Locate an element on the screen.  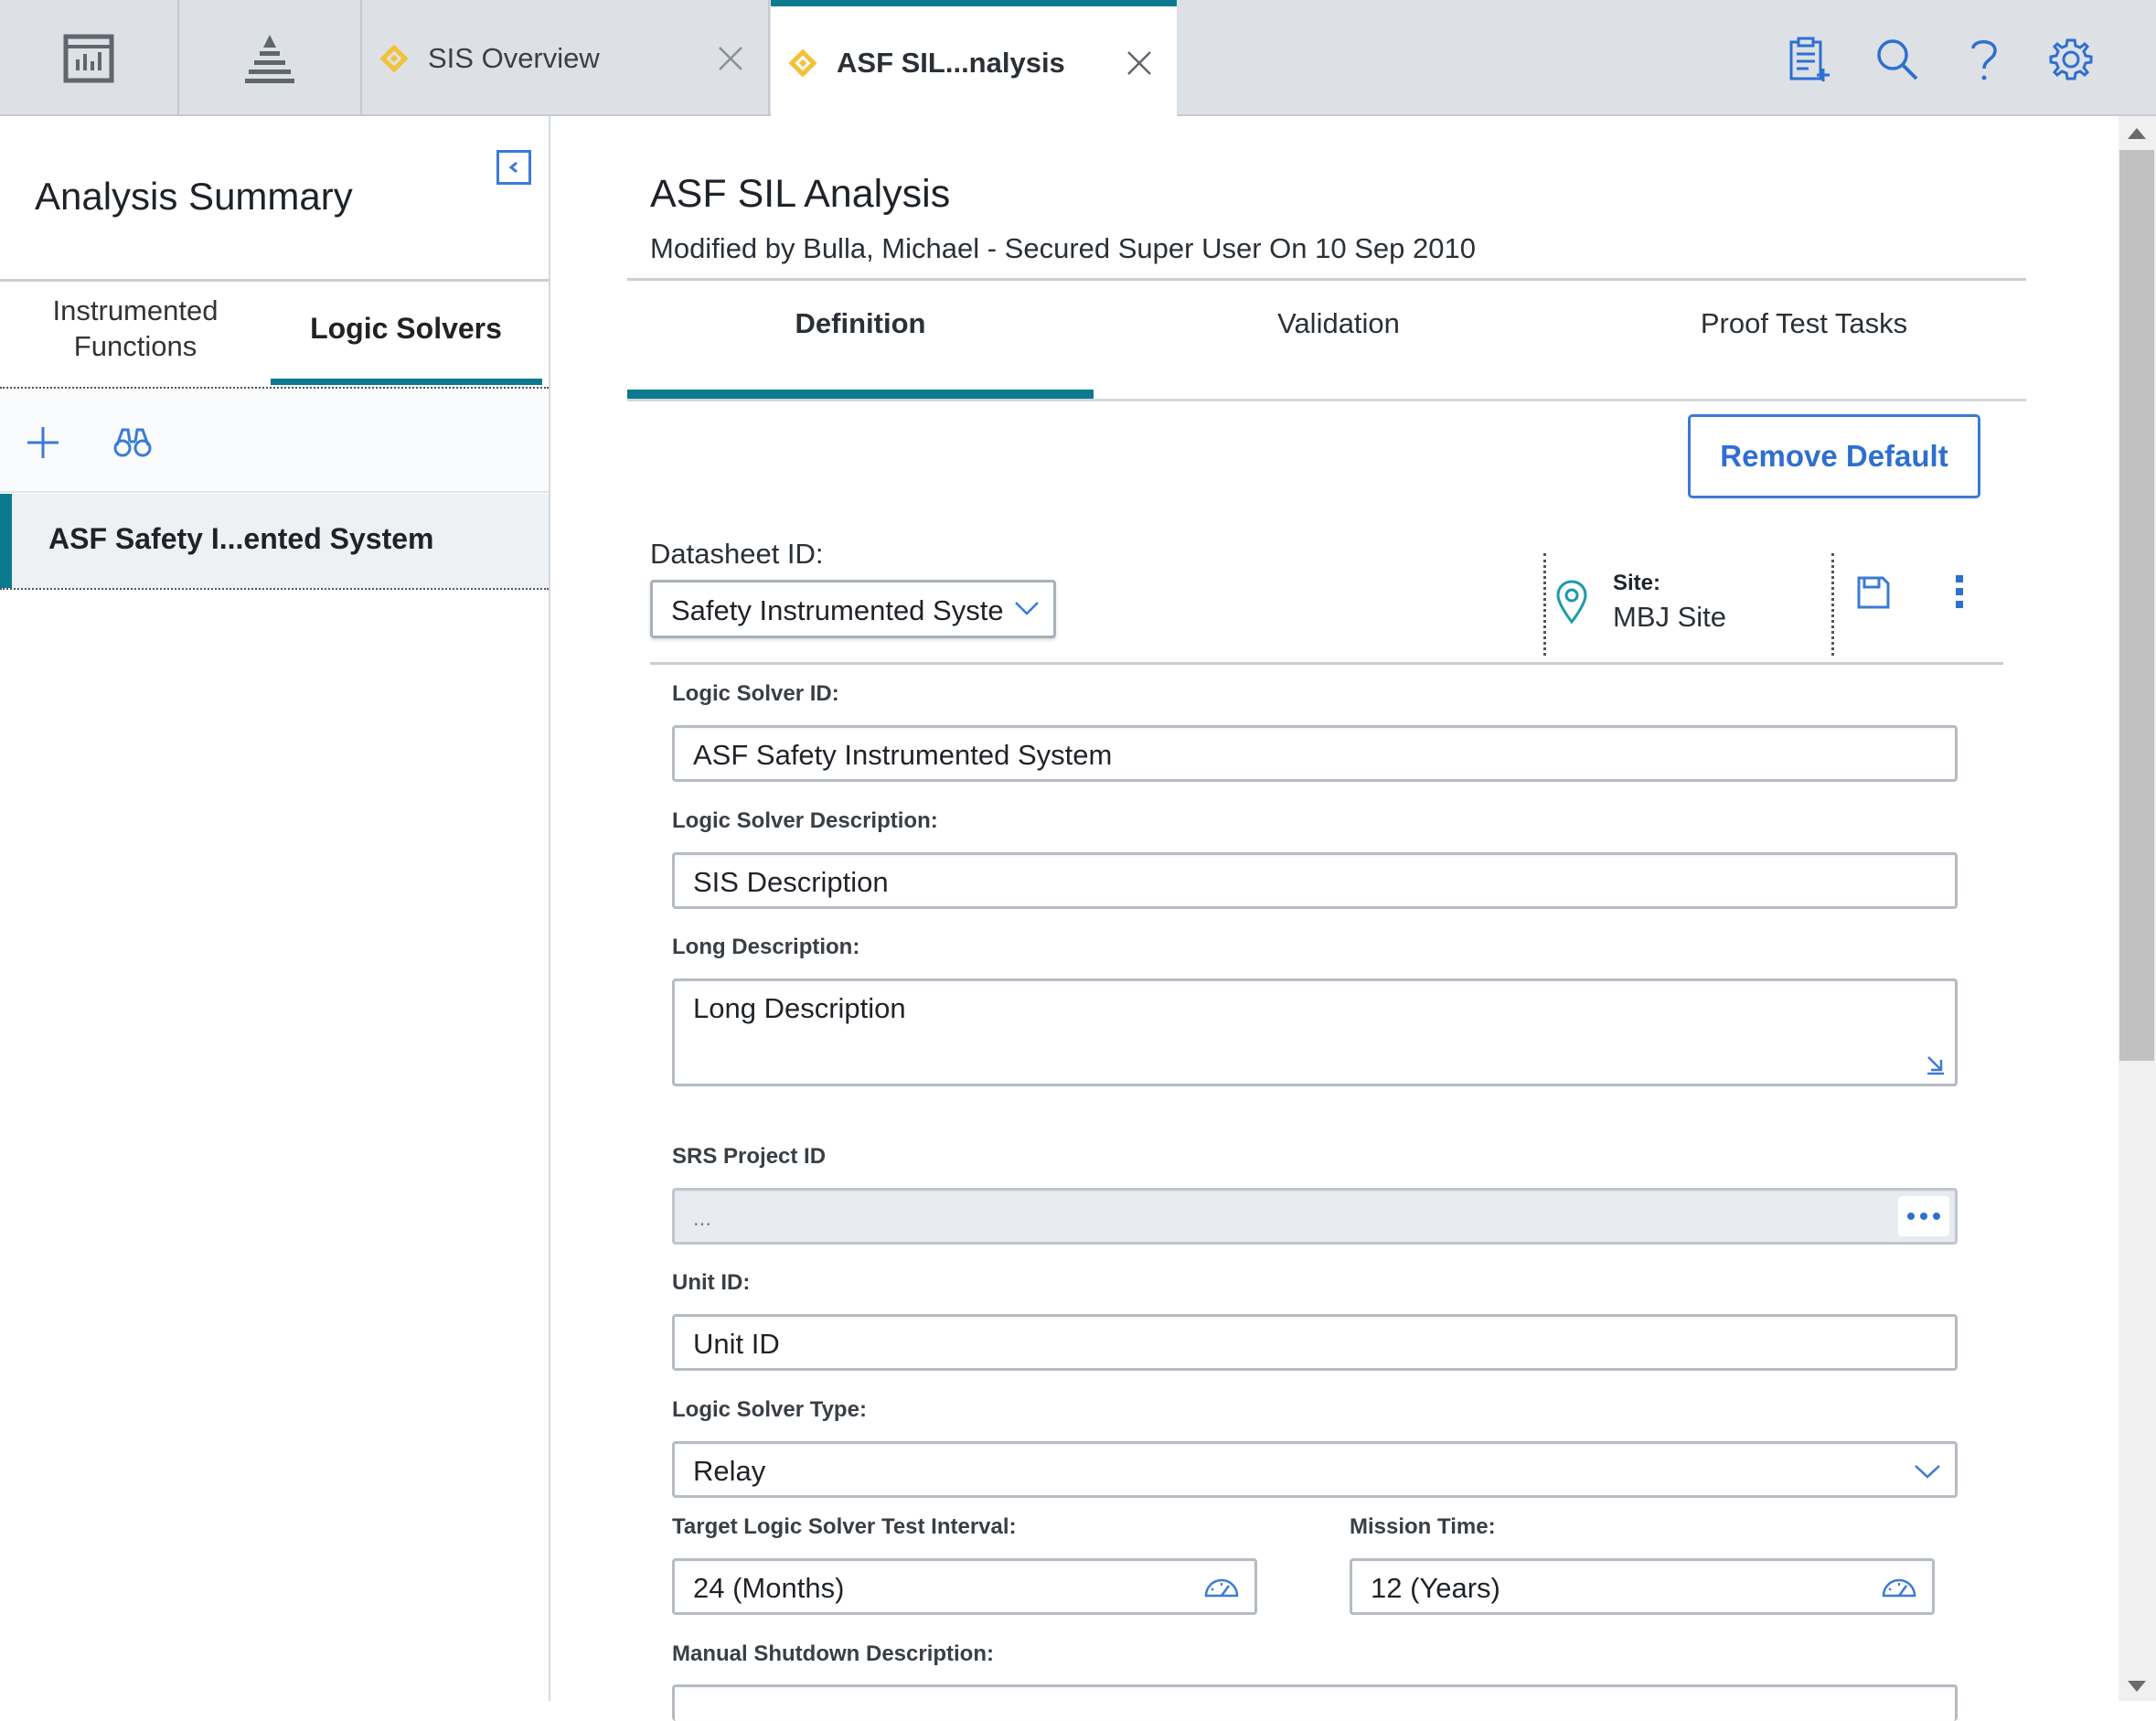
target-test-interval-field: 24 (Months) is located at coordinates (964, 1586).